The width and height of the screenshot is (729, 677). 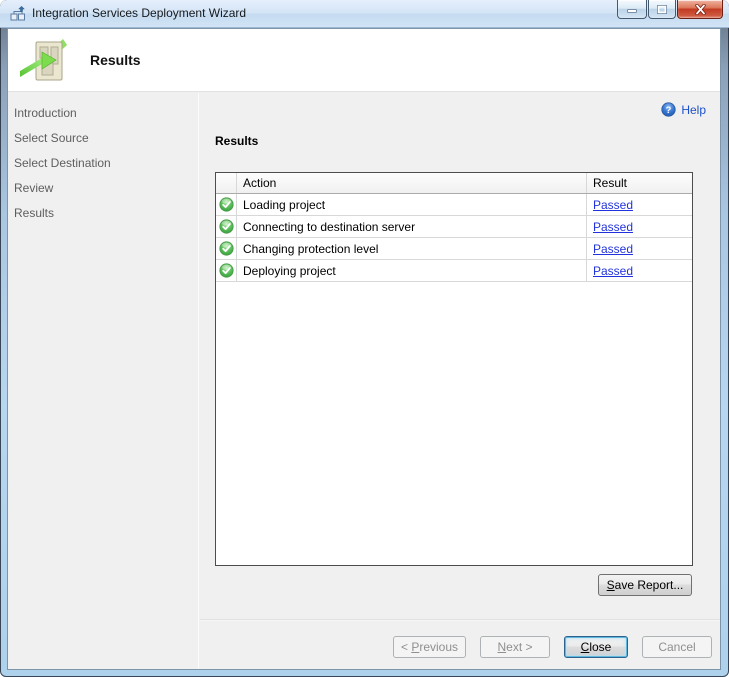 What do you see at coordinates (103, 113) in the screenshot?
I see `sidebar-item-introduction: Introduction` at bounding box center [103, 113].